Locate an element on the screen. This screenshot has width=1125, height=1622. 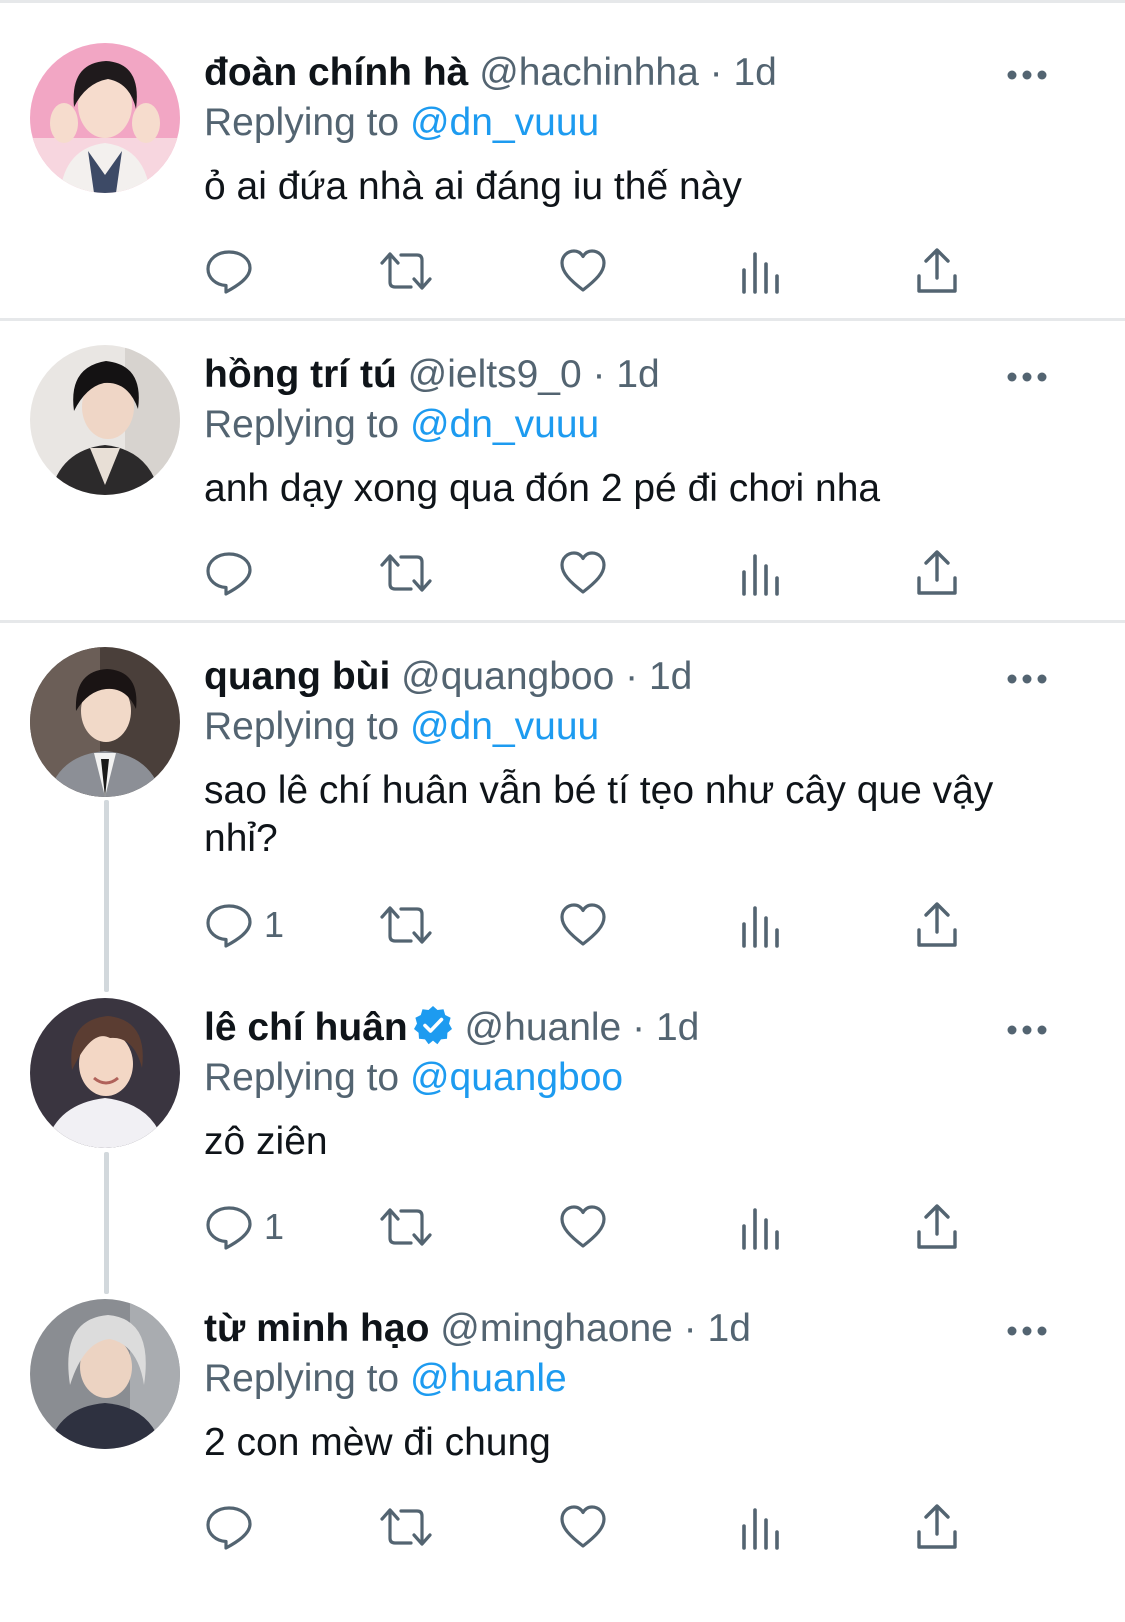
author-handle: @hachinhha is located at coordinates (589, 72).